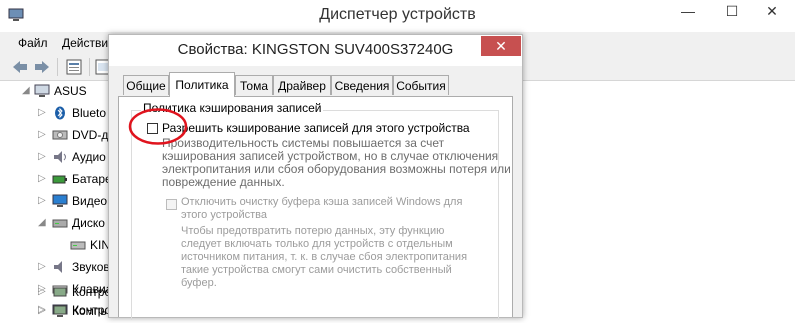  Describe the element at coordinates (772, 11) in the screenshot. I see `close-button: ✕` at that location.